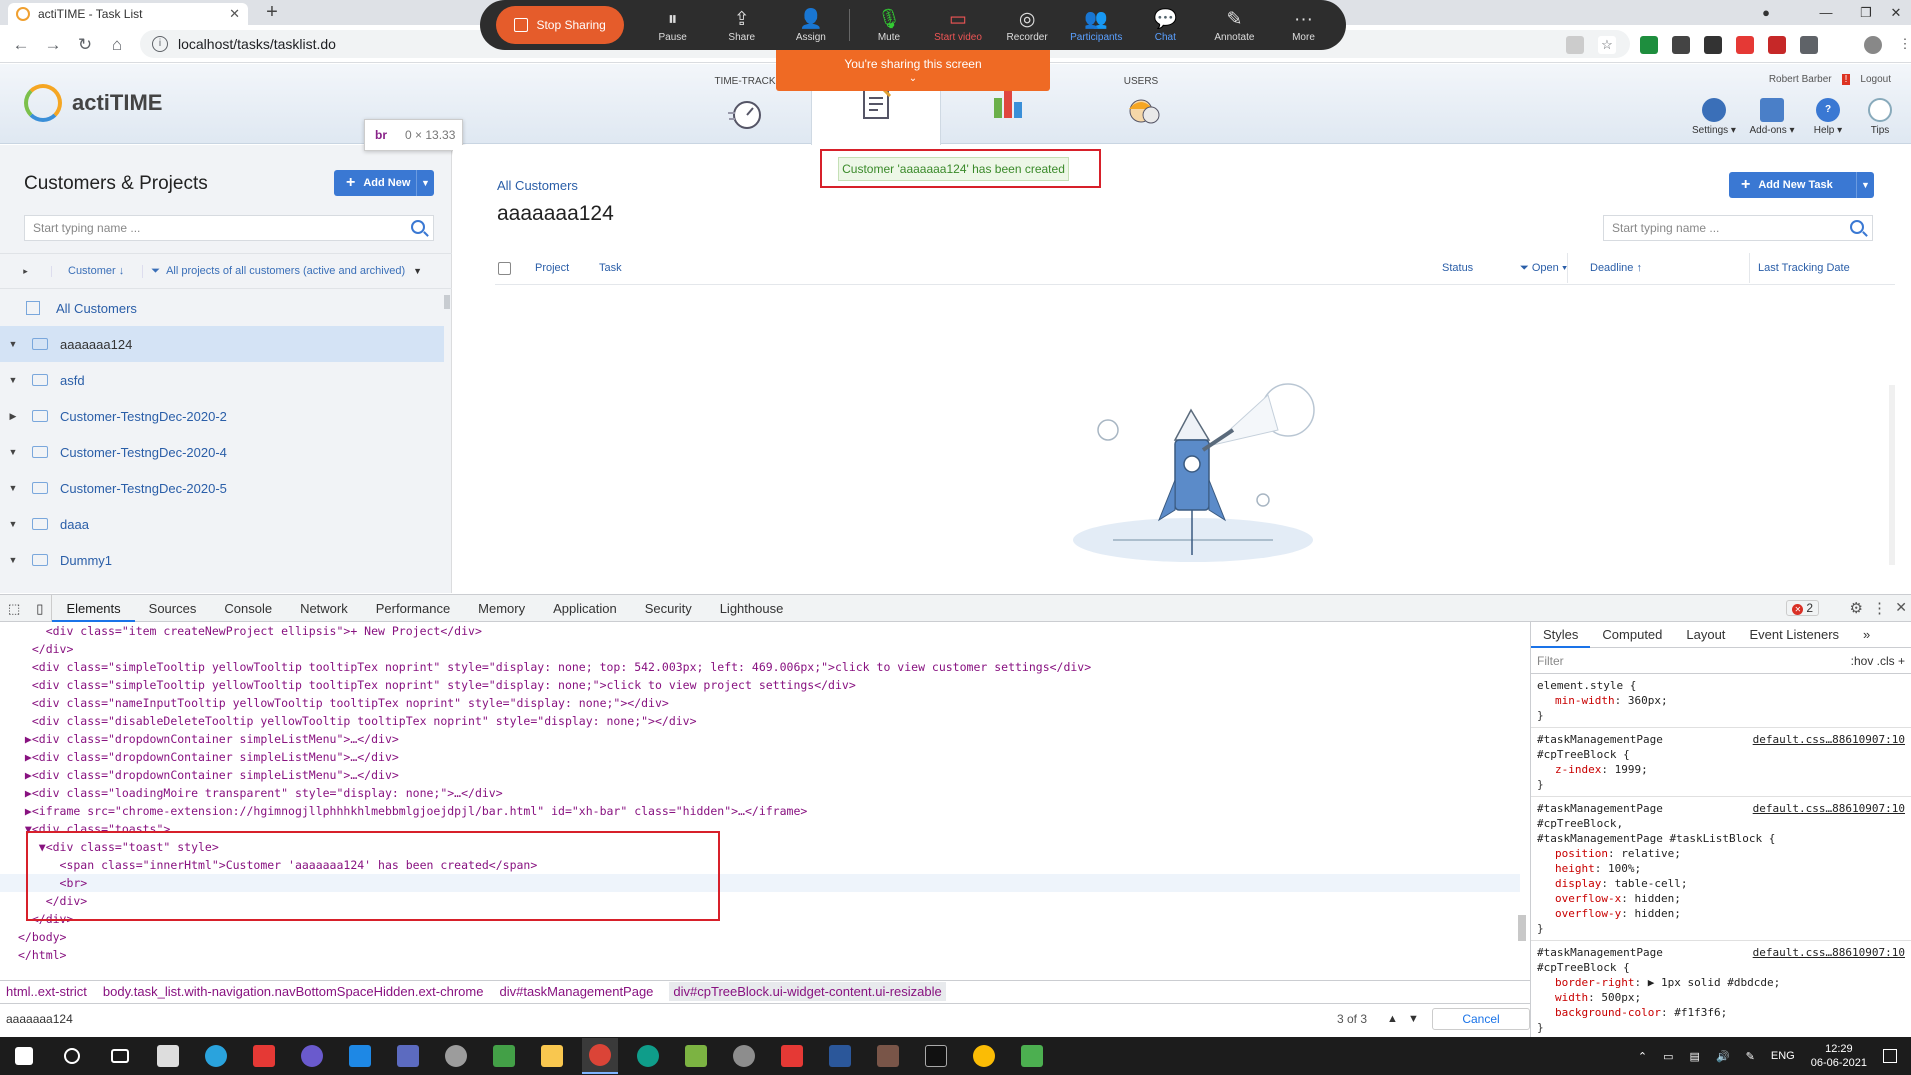  I want to click on dom-node-line: </html>, so click(760, 955).